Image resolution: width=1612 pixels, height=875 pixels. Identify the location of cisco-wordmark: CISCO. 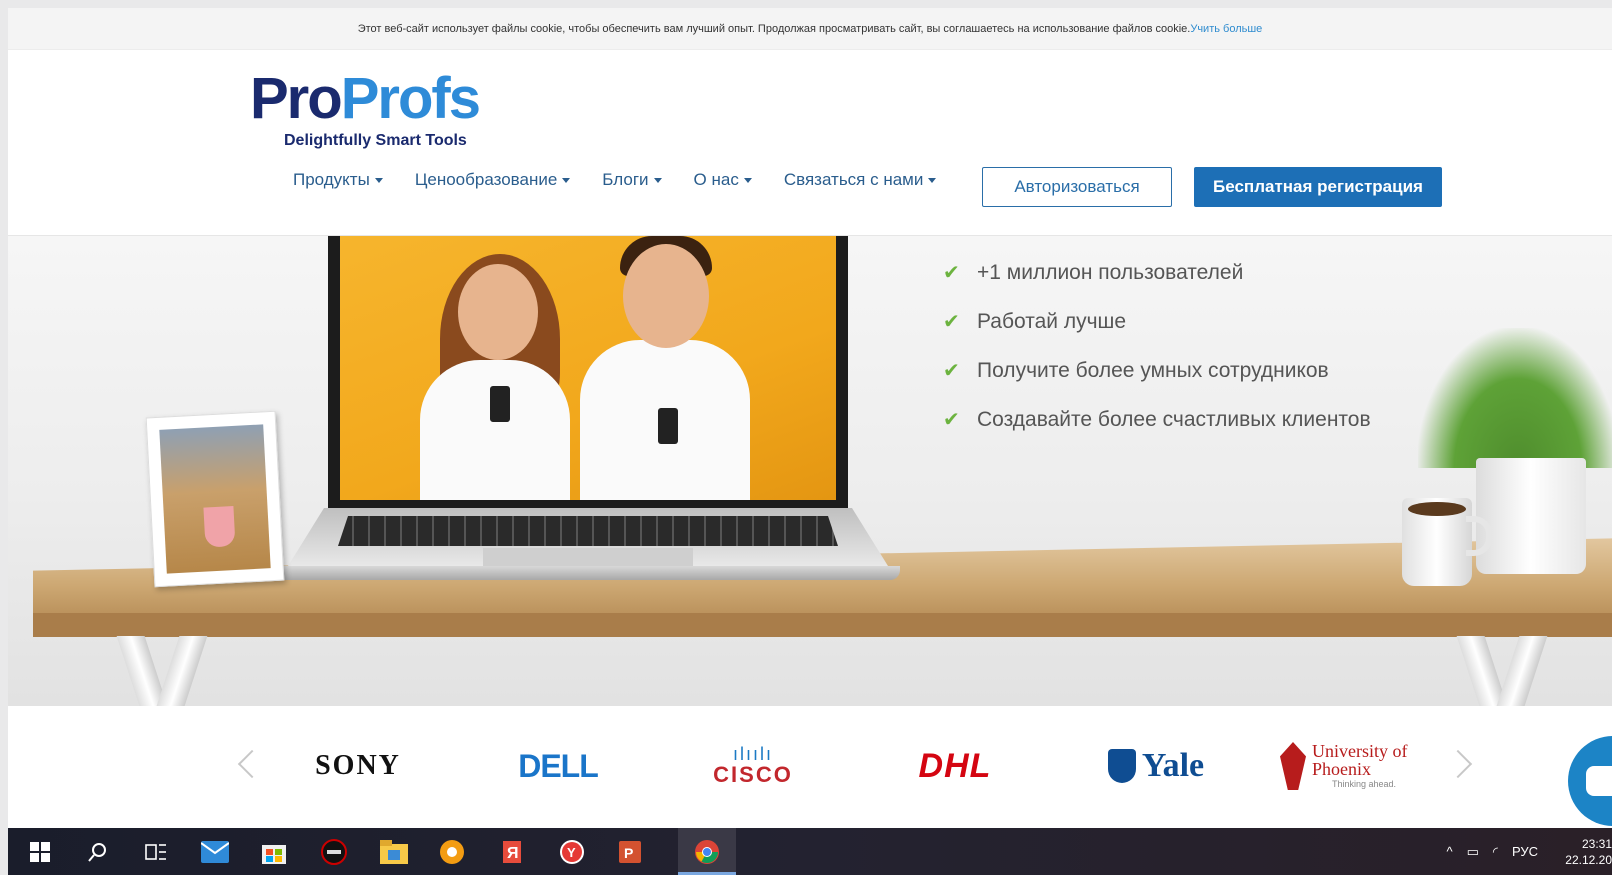
(753, 774).